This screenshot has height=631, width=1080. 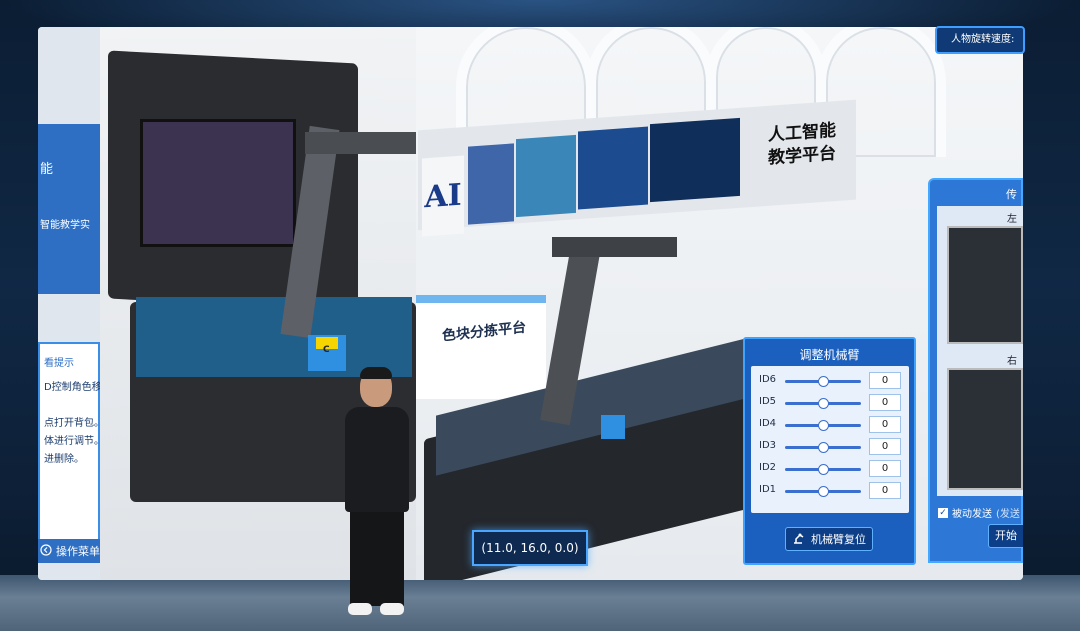 I want to click on pedestal, so click(x=481, y=349).